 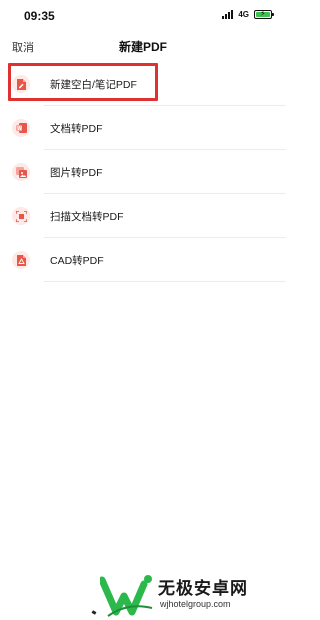 What do you see at coordinates (203, 588) in the screenshot?
I see `watermark-title: 无极安卓网` at bounding box center [203, 588].